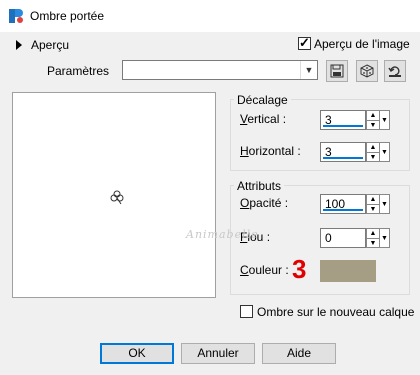  What do you see at coordinates (259, 186) in the screenshot?
I see `attributes-group-title: Attributs` at bounding box center [259, 186].